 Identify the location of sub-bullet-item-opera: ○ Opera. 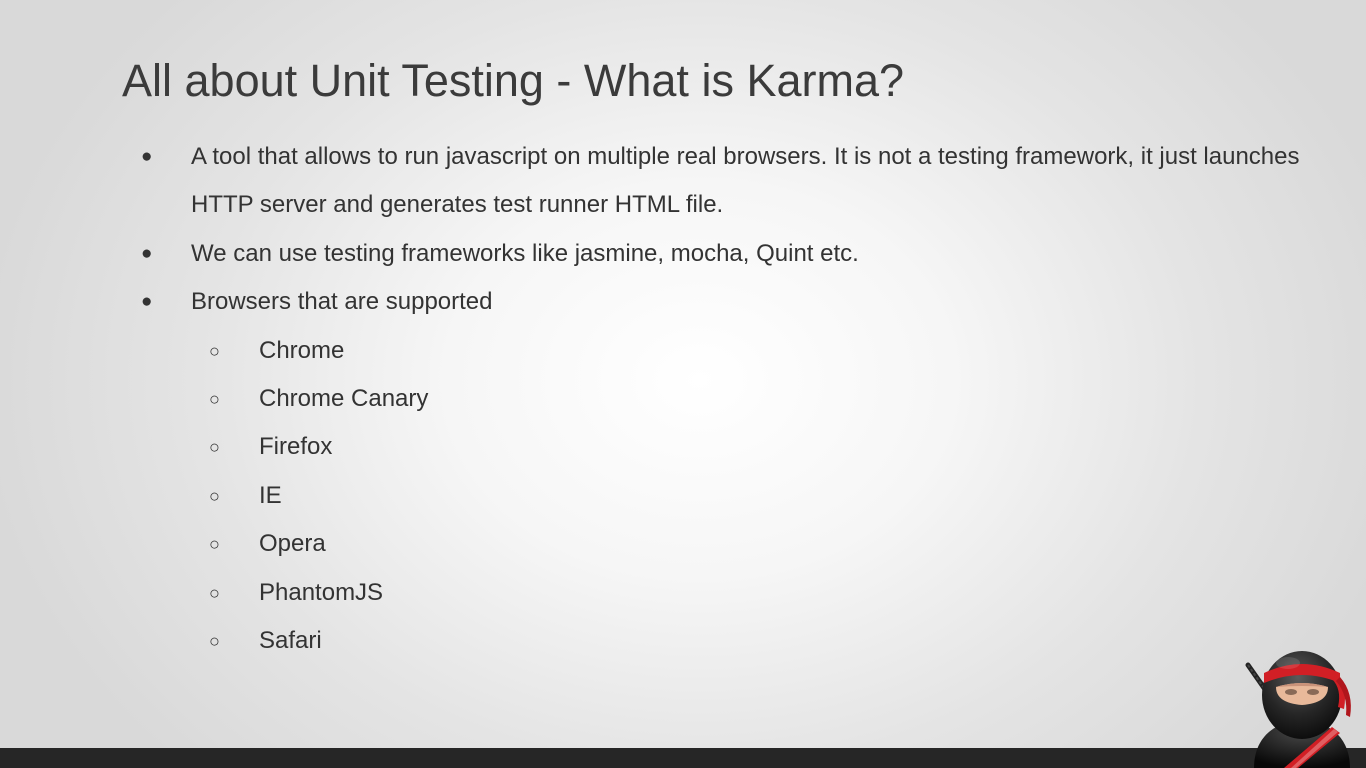
(683, 544).